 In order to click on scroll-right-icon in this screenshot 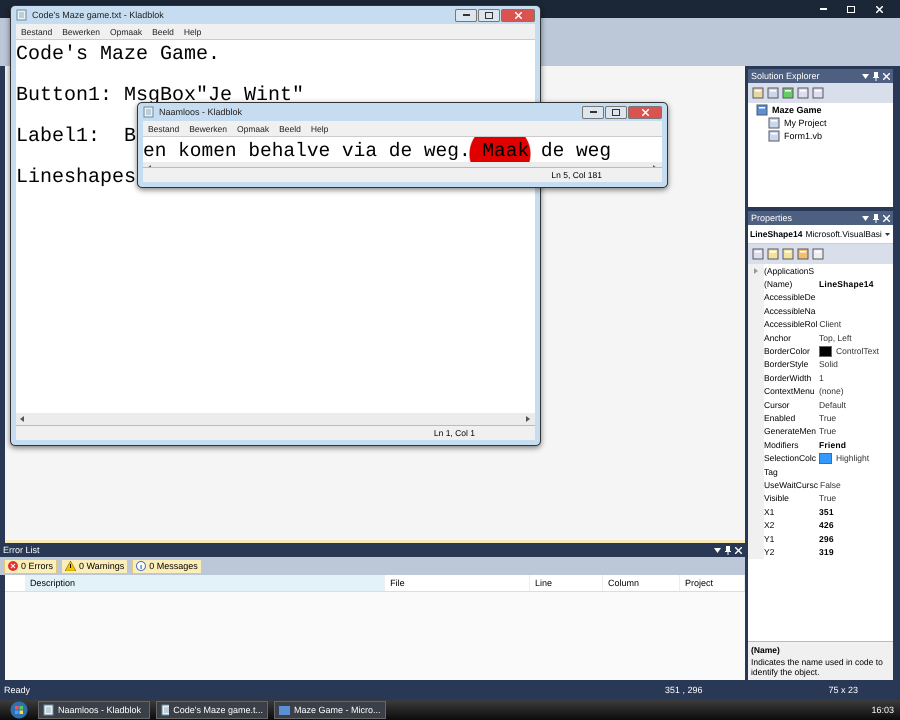, I will do `click(528, 419)`.